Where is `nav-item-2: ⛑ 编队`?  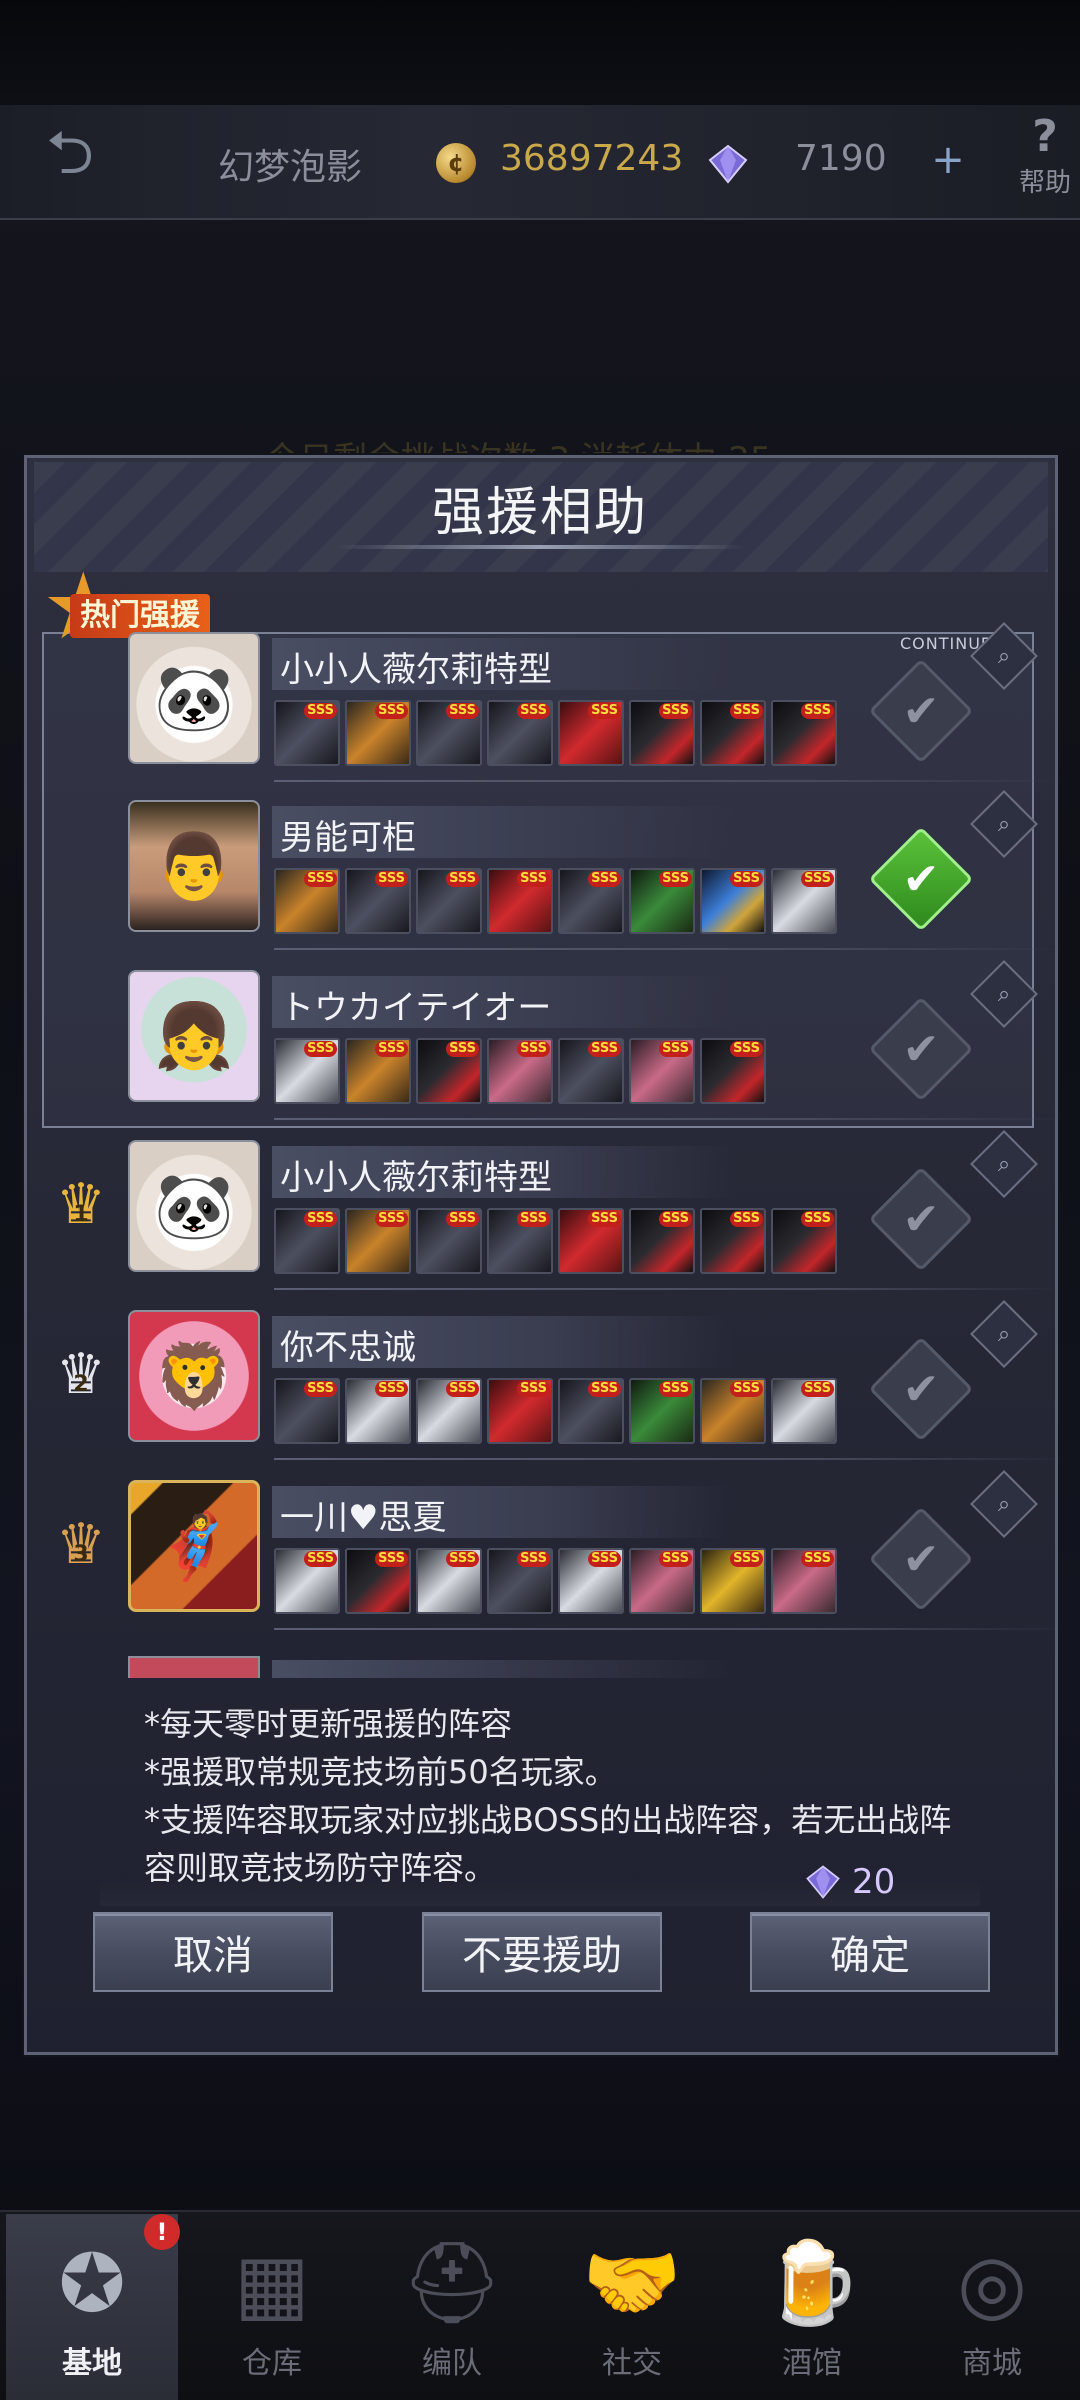 nav-item-2: ⛑ 编队 is located at coordinates (452, 2308).